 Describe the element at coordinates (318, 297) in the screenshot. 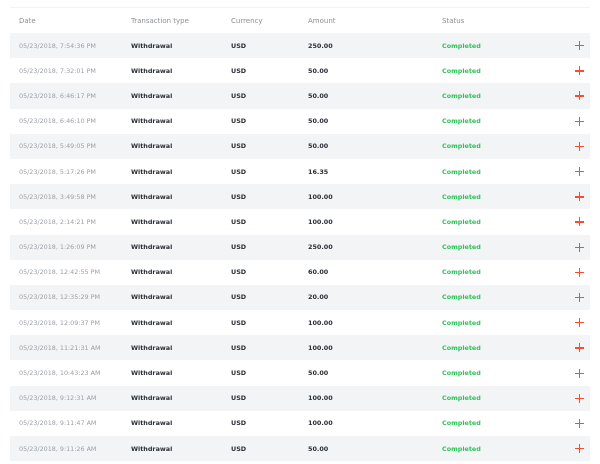

I see `amount-cell: 20.00` at that location.